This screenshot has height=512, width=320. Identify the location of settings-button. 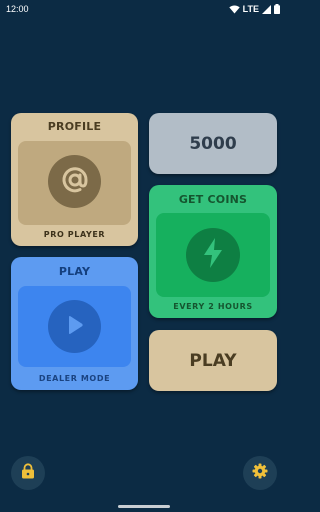
(260, 473).